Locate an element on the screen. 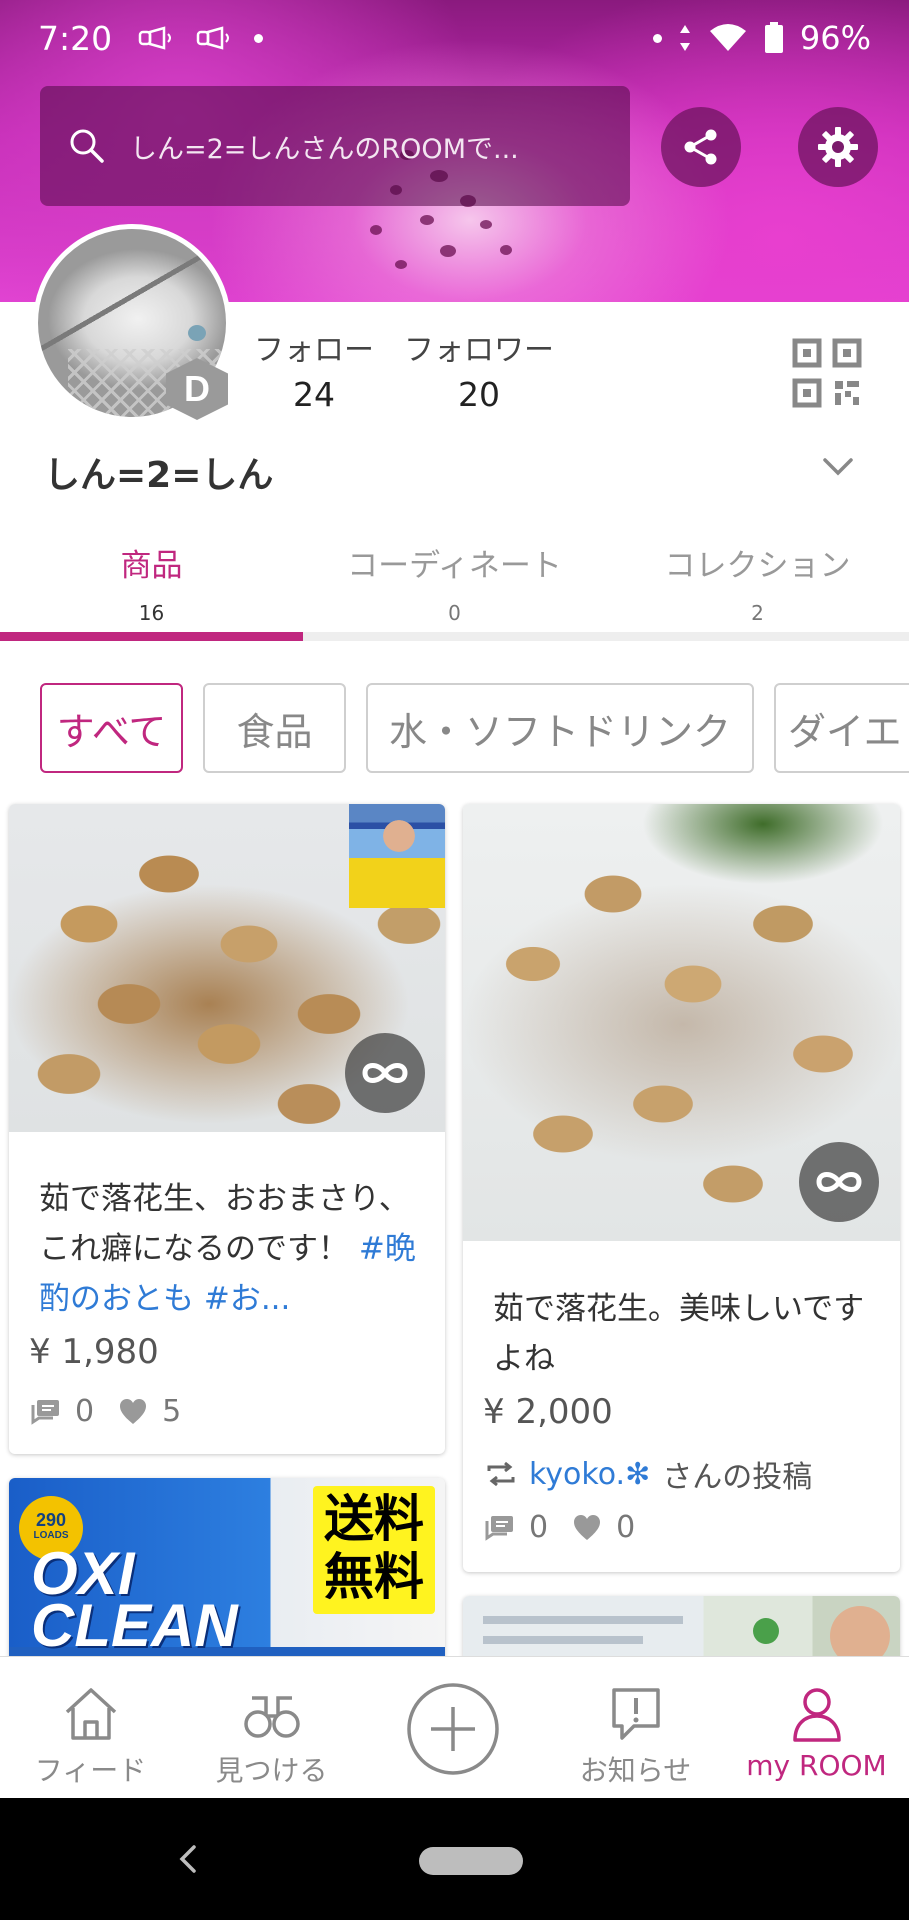 This screenshot has height=1920, width=909. repost-icon is located at coordinates (501, 1474).